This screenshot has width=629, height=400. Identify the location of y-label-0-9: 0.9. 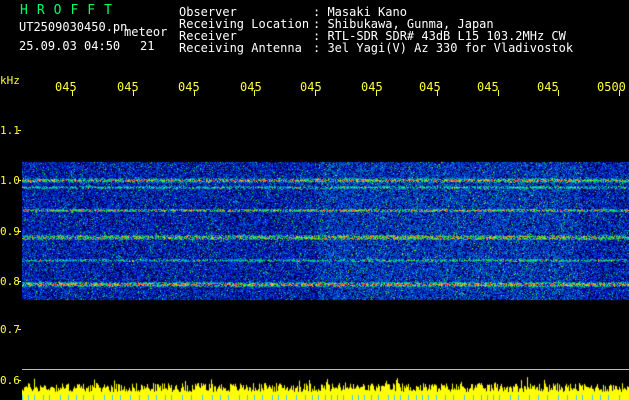
(10, 231).